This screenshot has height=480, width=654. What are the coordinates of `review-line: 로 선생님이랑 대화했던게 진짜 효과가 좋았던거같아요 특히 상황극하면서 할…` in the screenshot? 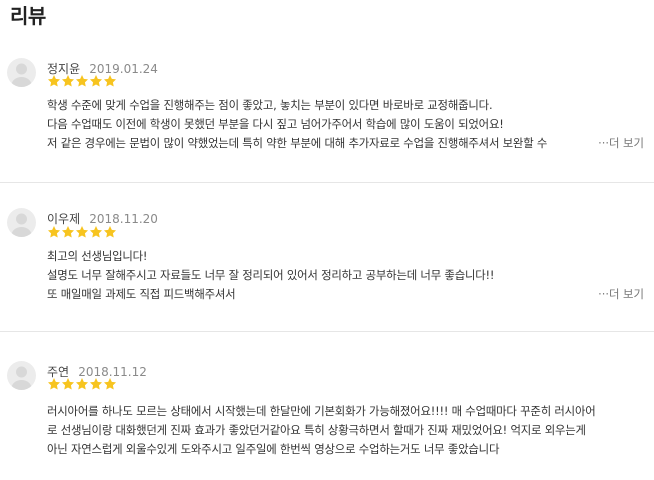 It's located at (316, 430).